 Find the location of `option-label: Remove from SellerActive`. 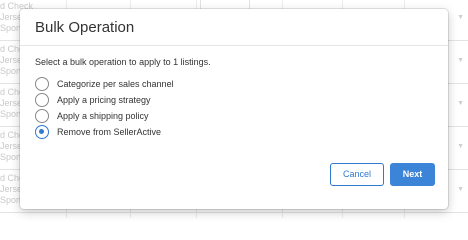

option-label: Remove from SellerActive is located at coordinates (109, 131).